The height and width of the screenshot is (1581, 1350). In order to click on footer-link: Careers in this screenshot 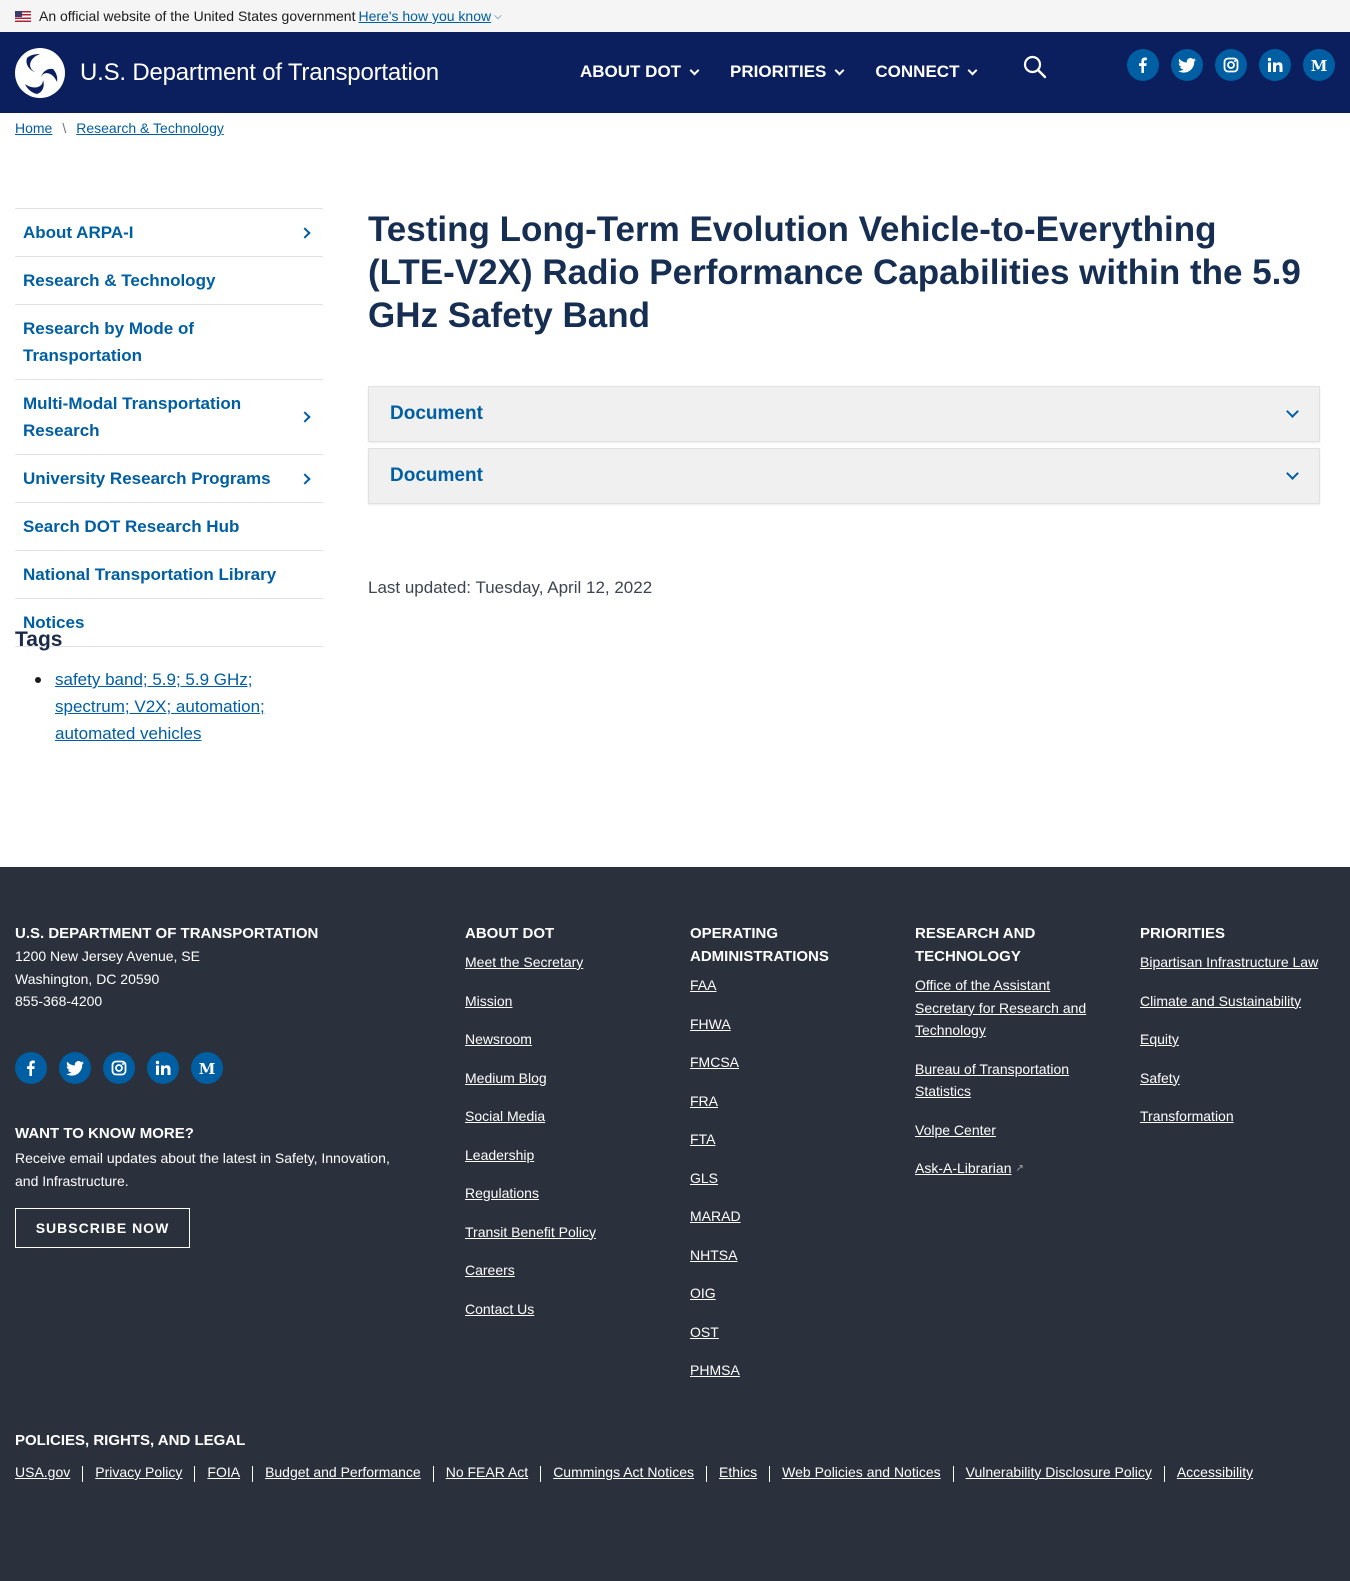, I will do `click(565, 1270)`.